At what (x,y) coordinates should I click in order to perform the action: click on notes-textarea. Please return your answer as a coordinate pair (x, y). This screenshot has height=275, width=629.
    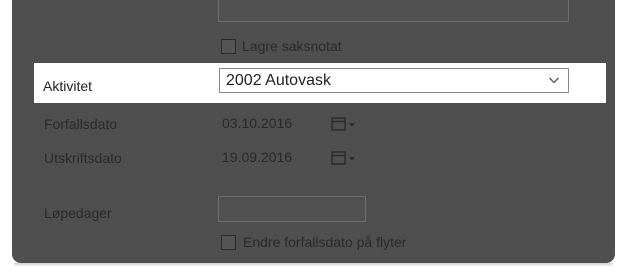
    Looking at the image, I should click on (393, 11).